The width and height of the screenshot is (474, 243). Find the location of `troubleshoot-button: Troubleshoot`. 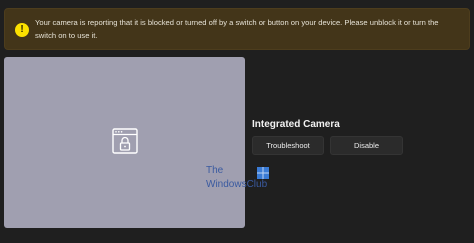

troubleshoot-button: Troubleshoot is located at coordinates (288, 145).